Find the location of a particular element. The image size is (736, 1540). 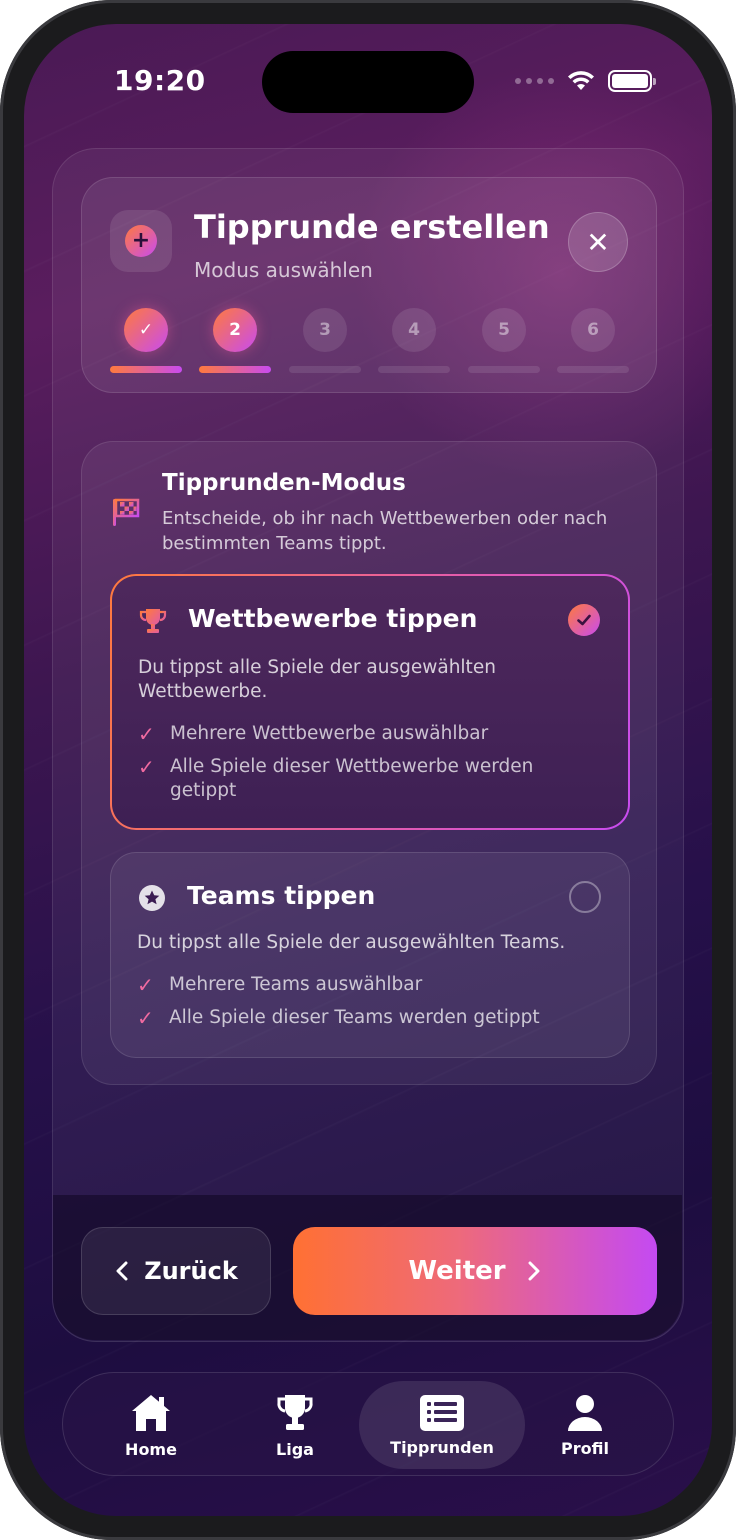

tab-label: Tipprunden is located at coordinates (442, 1447).